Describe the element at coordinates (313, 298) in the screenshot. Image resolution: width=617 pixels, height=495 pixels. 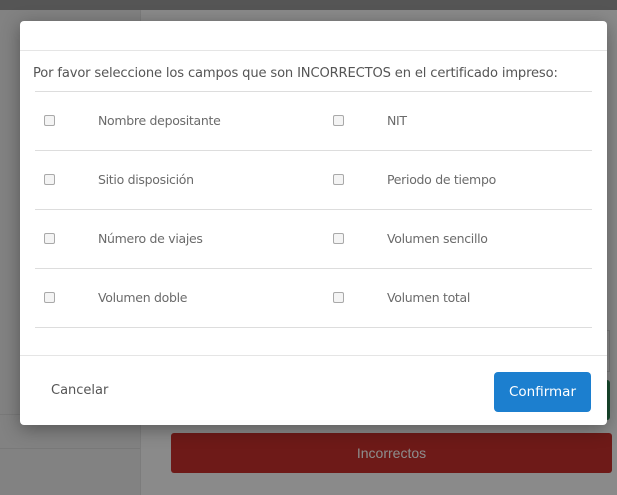
I see `field-row: Volumen doble Volumen total` at that location.